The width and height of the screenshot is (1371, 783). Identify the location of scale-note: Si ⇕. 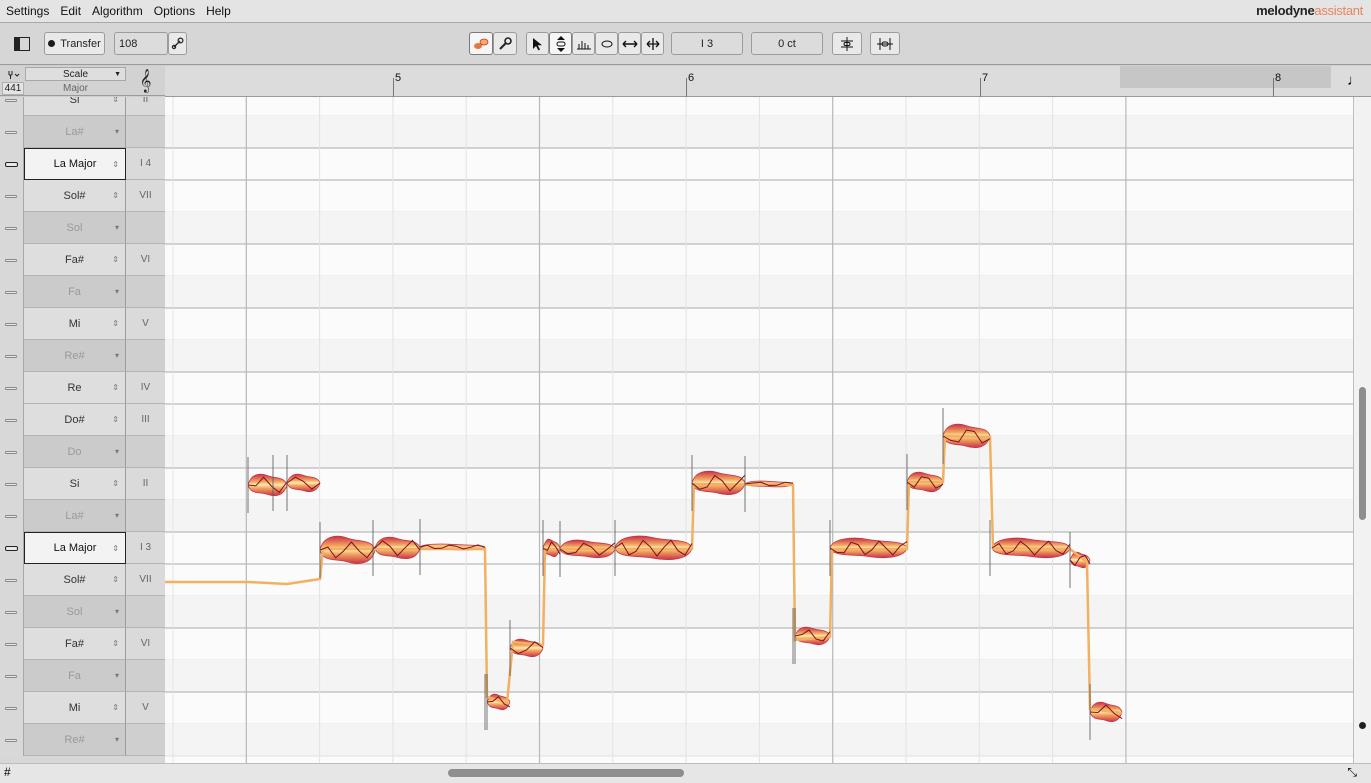
(75, 484).